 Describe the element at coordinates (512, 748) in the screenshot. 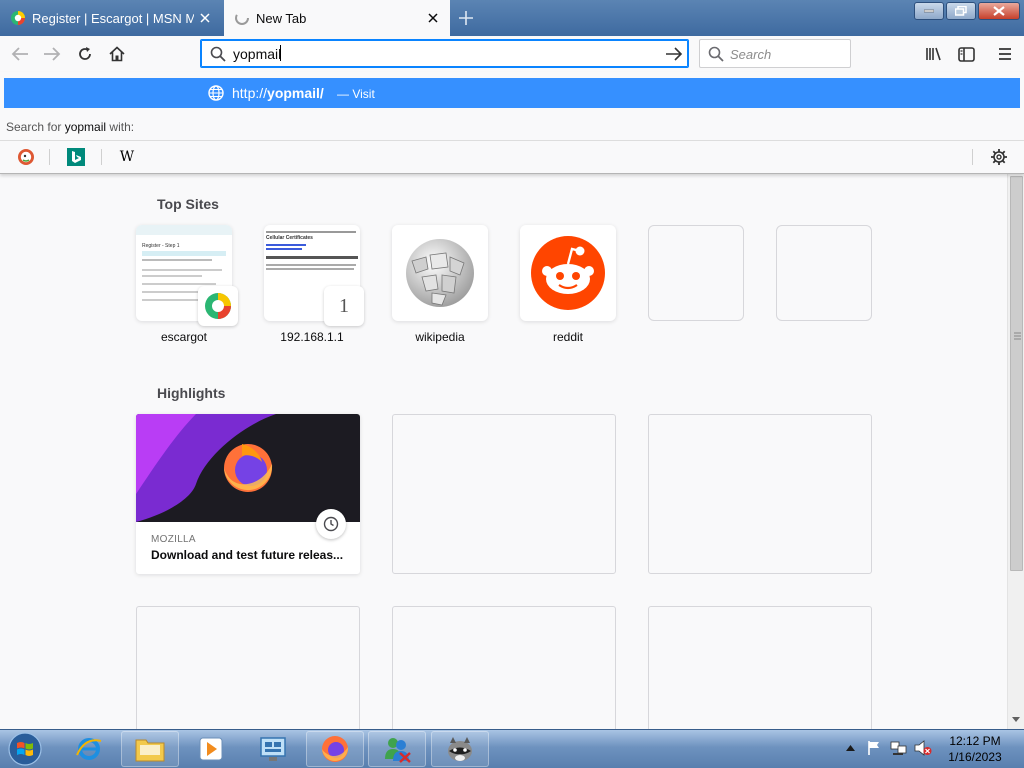

I see `windows-taskbar: 12:12 PM 1/16/2023` at that location.